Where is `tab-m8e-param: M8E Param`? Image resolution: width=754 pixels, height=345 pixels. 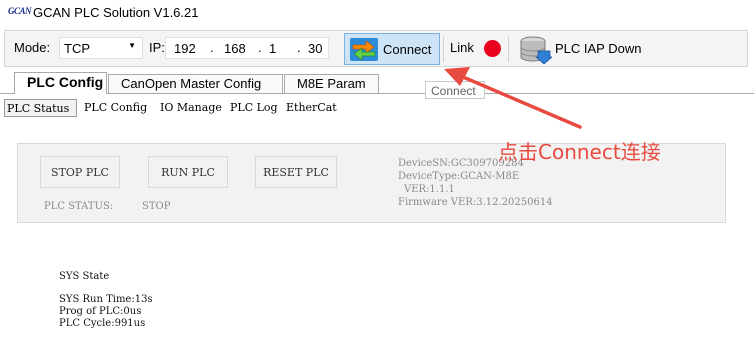
tab-m8e-param: M8E Param is located at coordinates (331, 84).